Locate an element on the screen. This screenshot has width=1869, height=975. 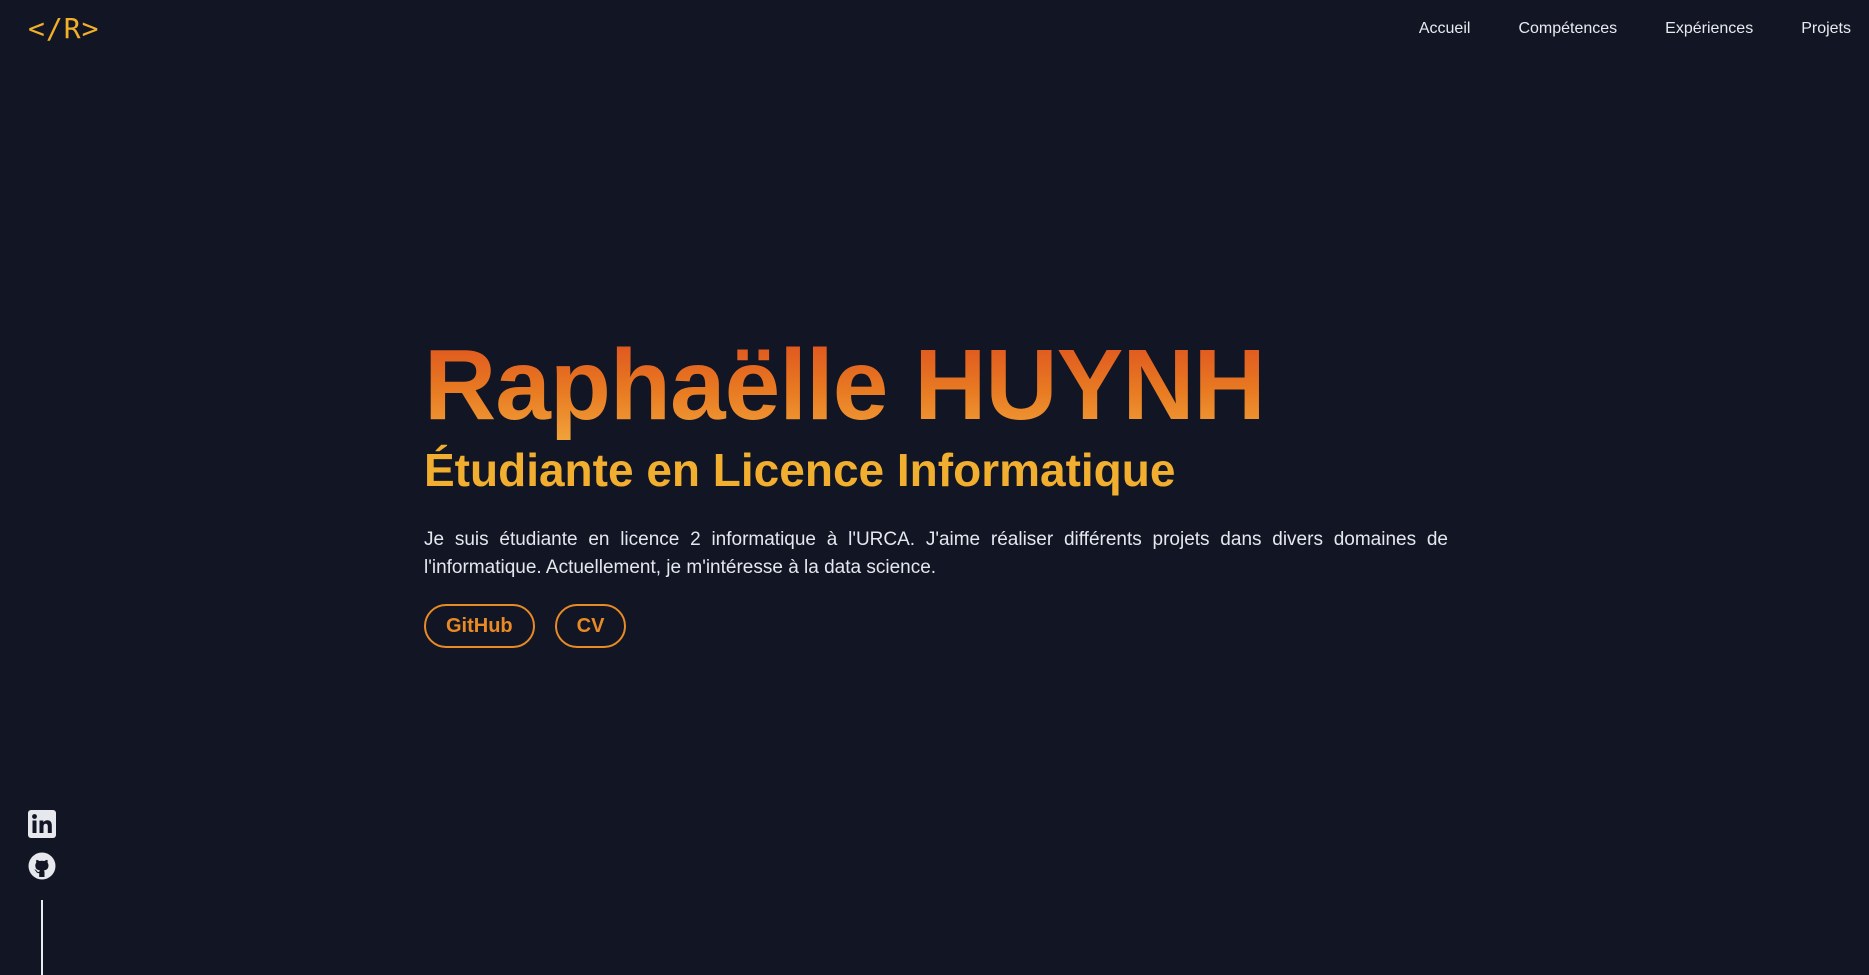
site-logo: </R> is located at coordinates (63, 29).